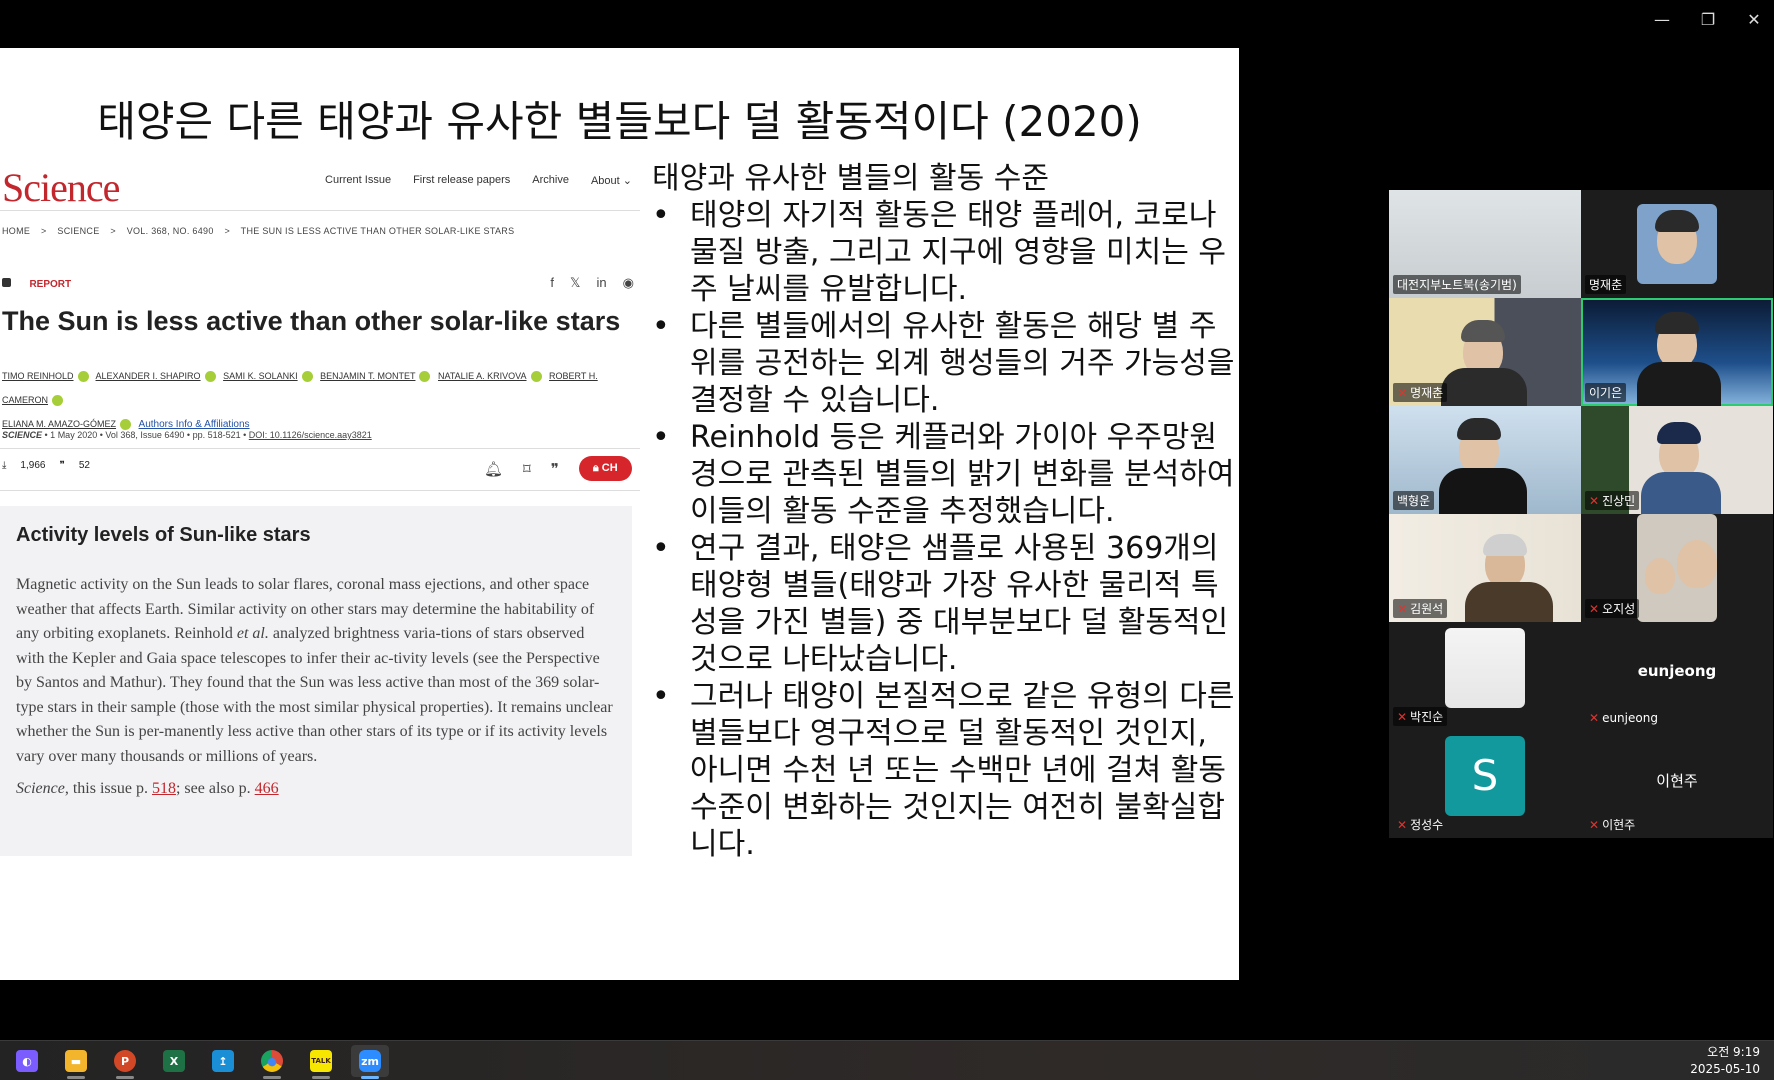 This screenshot has height=1080, width=1774. I want to click on participant-video, so click(1677, 244).